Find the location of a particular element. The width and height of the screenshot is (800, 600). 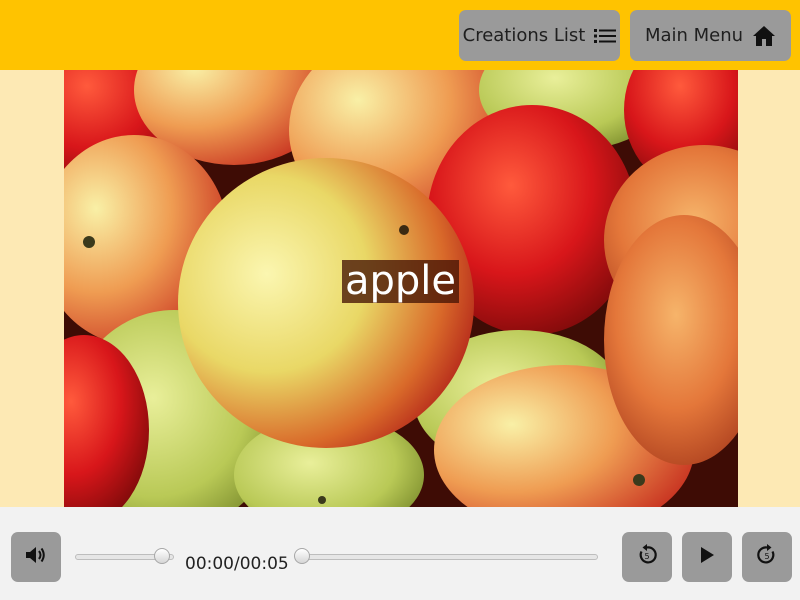

seek-bar-handle is located at coordinates (302, 556).